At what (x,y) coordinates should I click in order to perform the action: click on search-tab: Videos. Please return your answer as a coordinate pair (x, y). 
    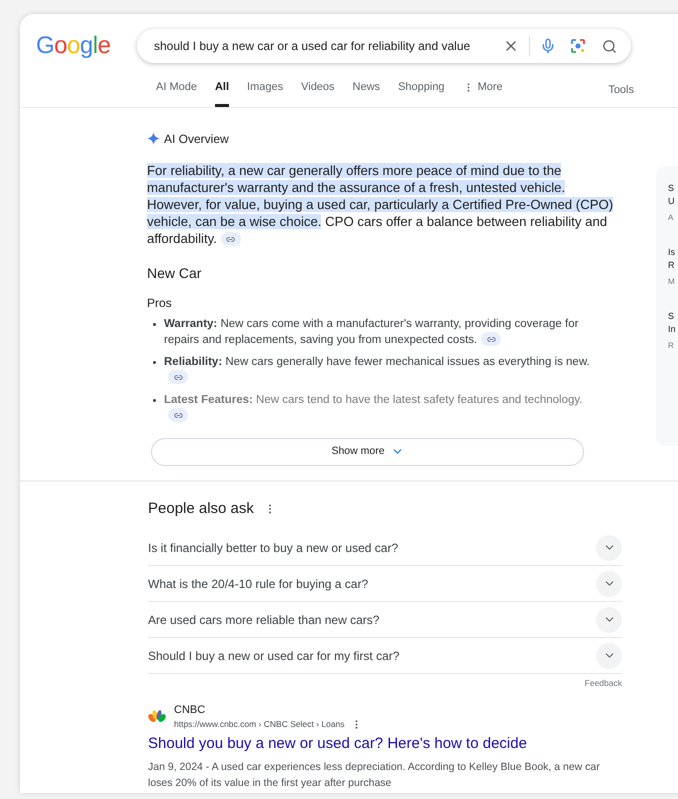
    Looking at the image, I should click on (318, 92).